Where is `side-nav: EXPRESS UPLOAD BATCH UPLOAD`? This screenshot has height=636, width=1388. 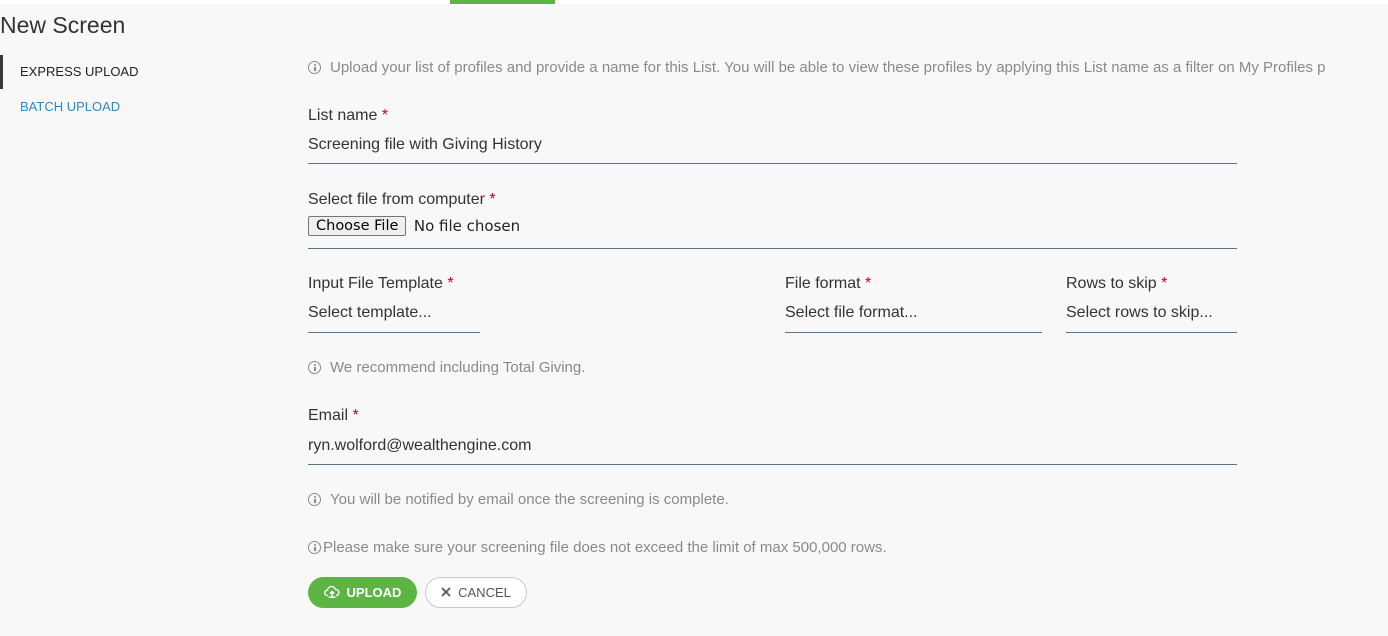
side-nav: EXPRESS UPLOAD BATCH UPLOAD is located at coordinates (115, 89).